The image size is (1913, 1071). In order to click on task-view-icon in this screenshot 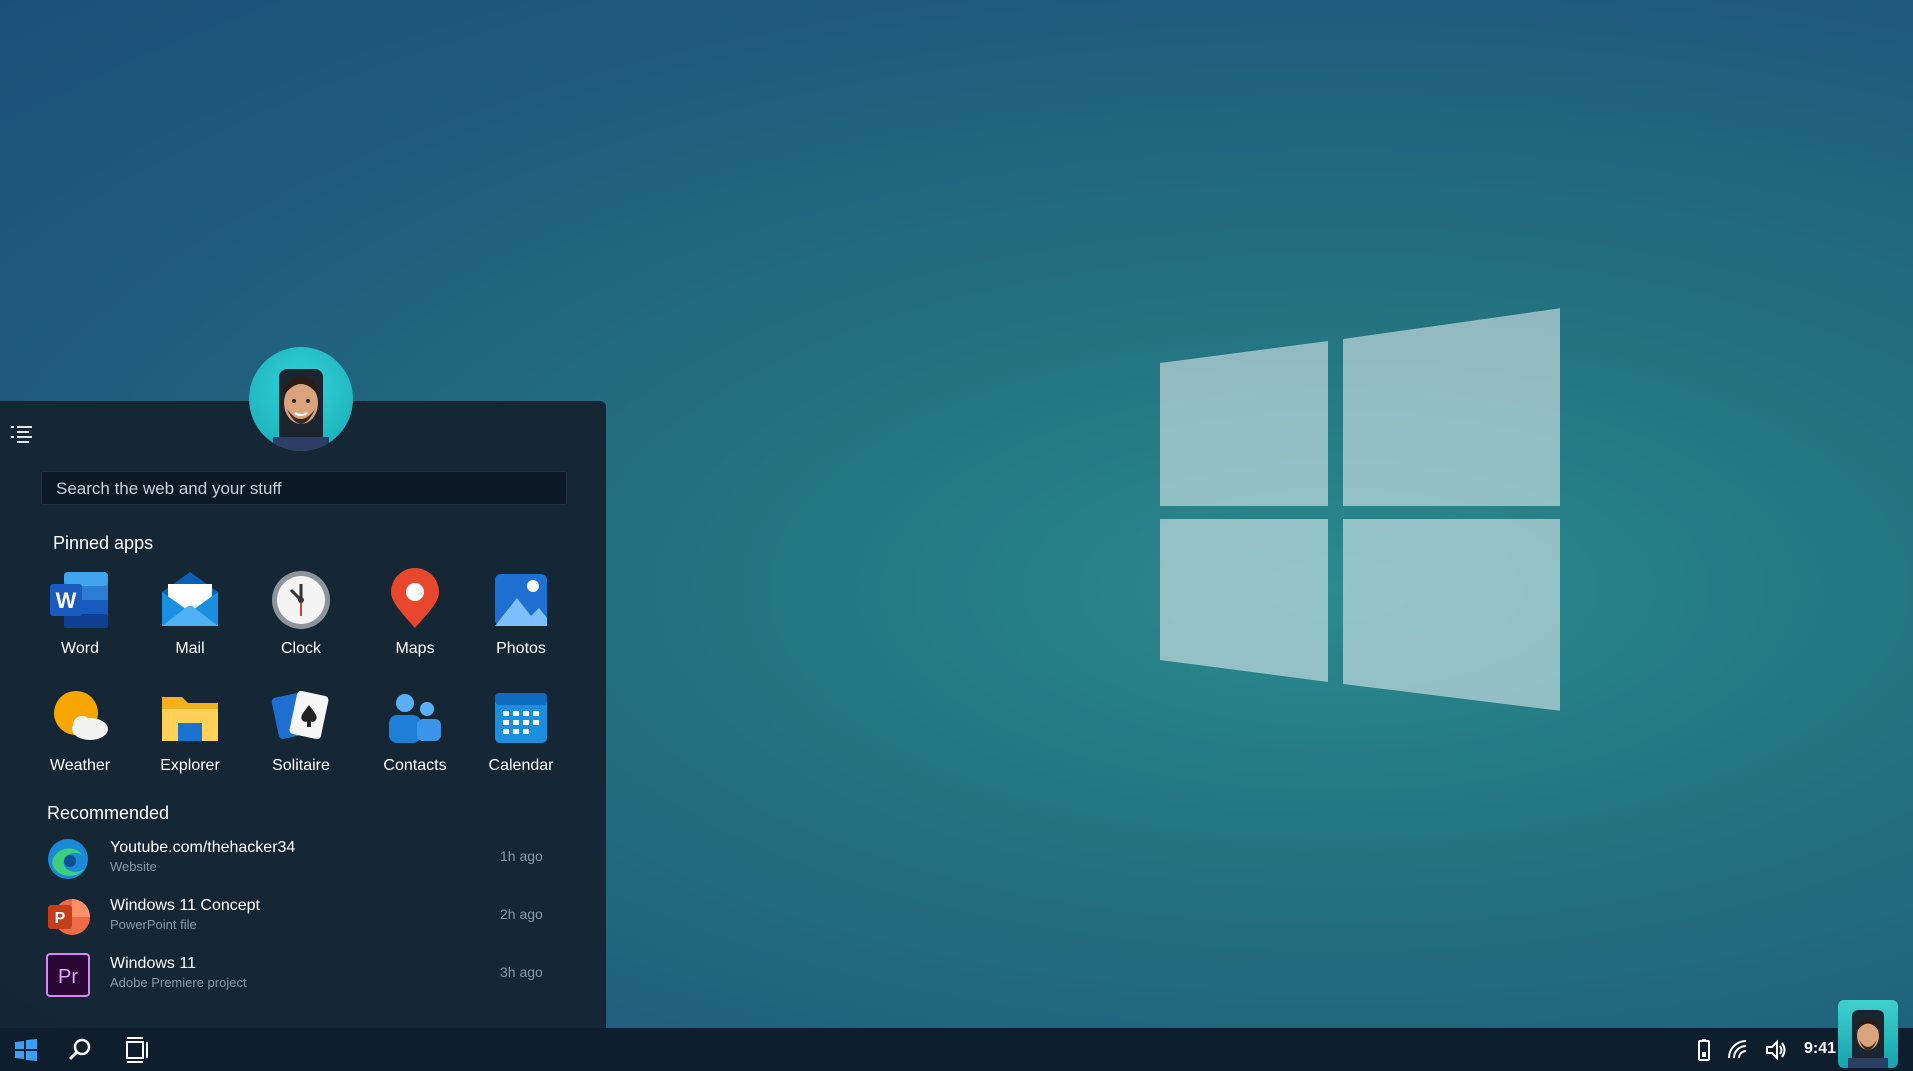, I will do `click(137, 1050)`.